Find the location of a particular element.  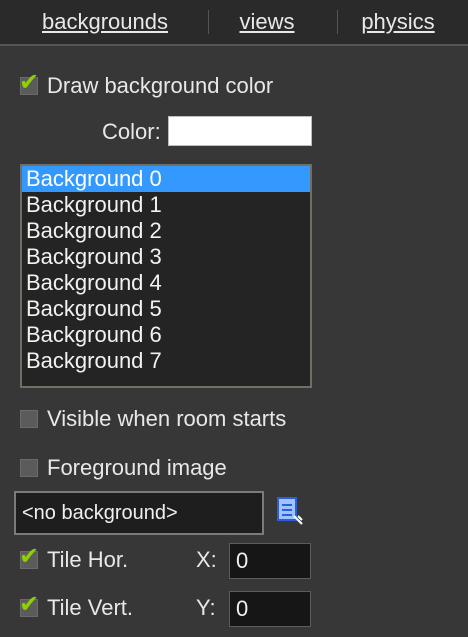

draw-background-color-label: Draw background color is located at coordinates (160, 85).